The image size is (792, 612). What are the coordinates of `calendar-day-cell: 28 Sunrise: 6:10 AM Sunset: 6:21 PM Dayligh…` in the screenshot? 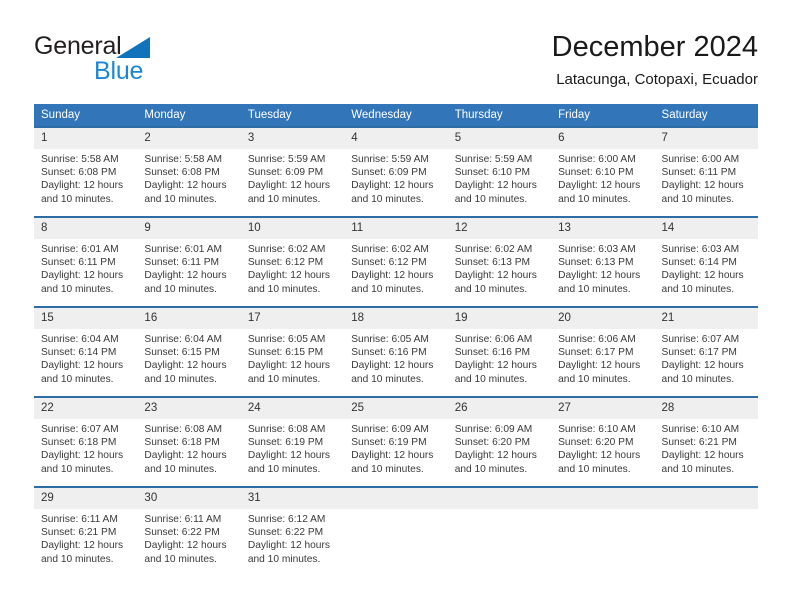 It's located at (706, 441).